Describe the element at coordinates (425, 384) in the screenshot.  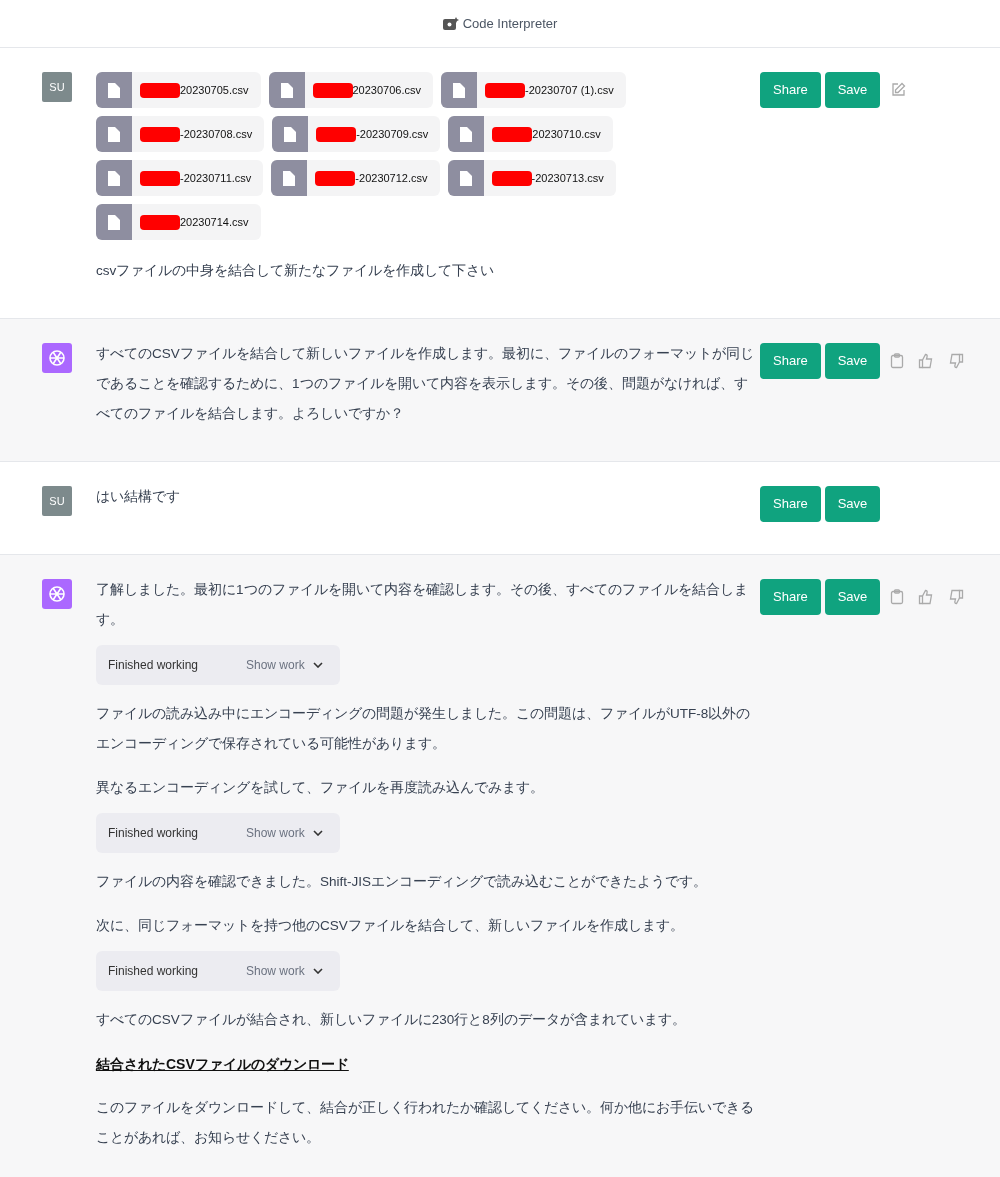
I see `message-text: すべてのCSVファイルを結合して新しいファイルを作成します。最初に、ファイルのフォーマットが同じであることを確認するために、1つのファイルを開いて内容を表示します。その後、問題がなければ、すべてのファイルを結合します。よろしいですか？` at that location.